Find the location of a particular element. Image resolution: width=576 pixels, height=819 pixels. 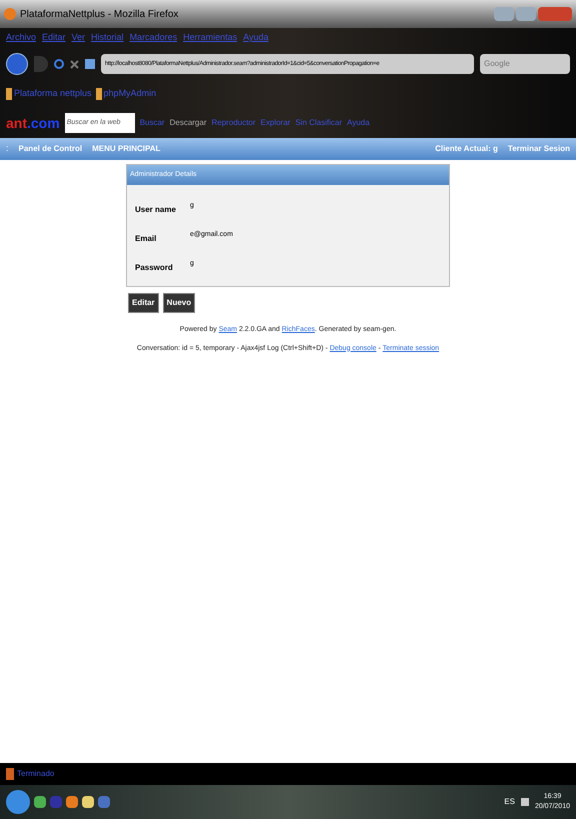

toolbar-link: Reproductor is located at coordinates (234, 123).